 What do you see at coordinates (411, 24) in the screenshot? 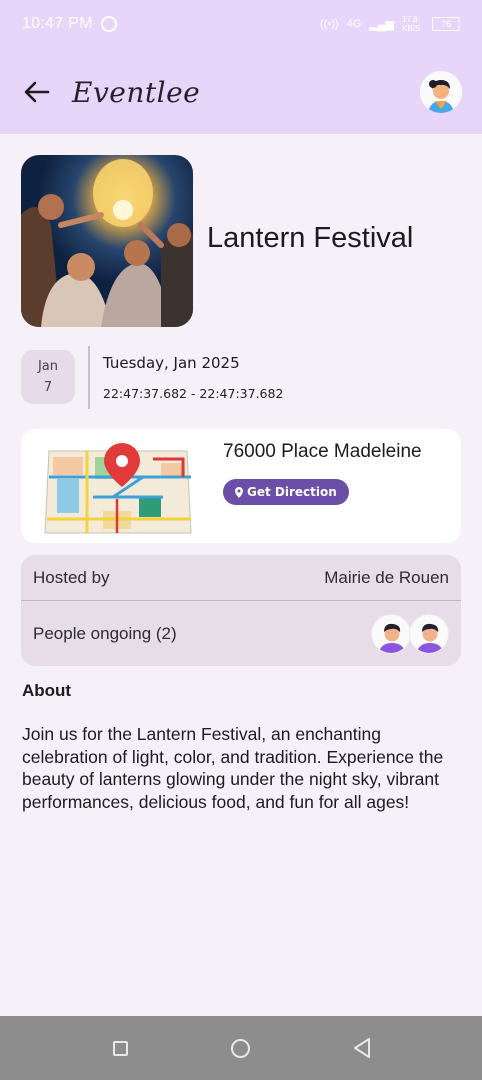
I see `speed-label: 17.8 KB/S` at bounding box center [411, 24].